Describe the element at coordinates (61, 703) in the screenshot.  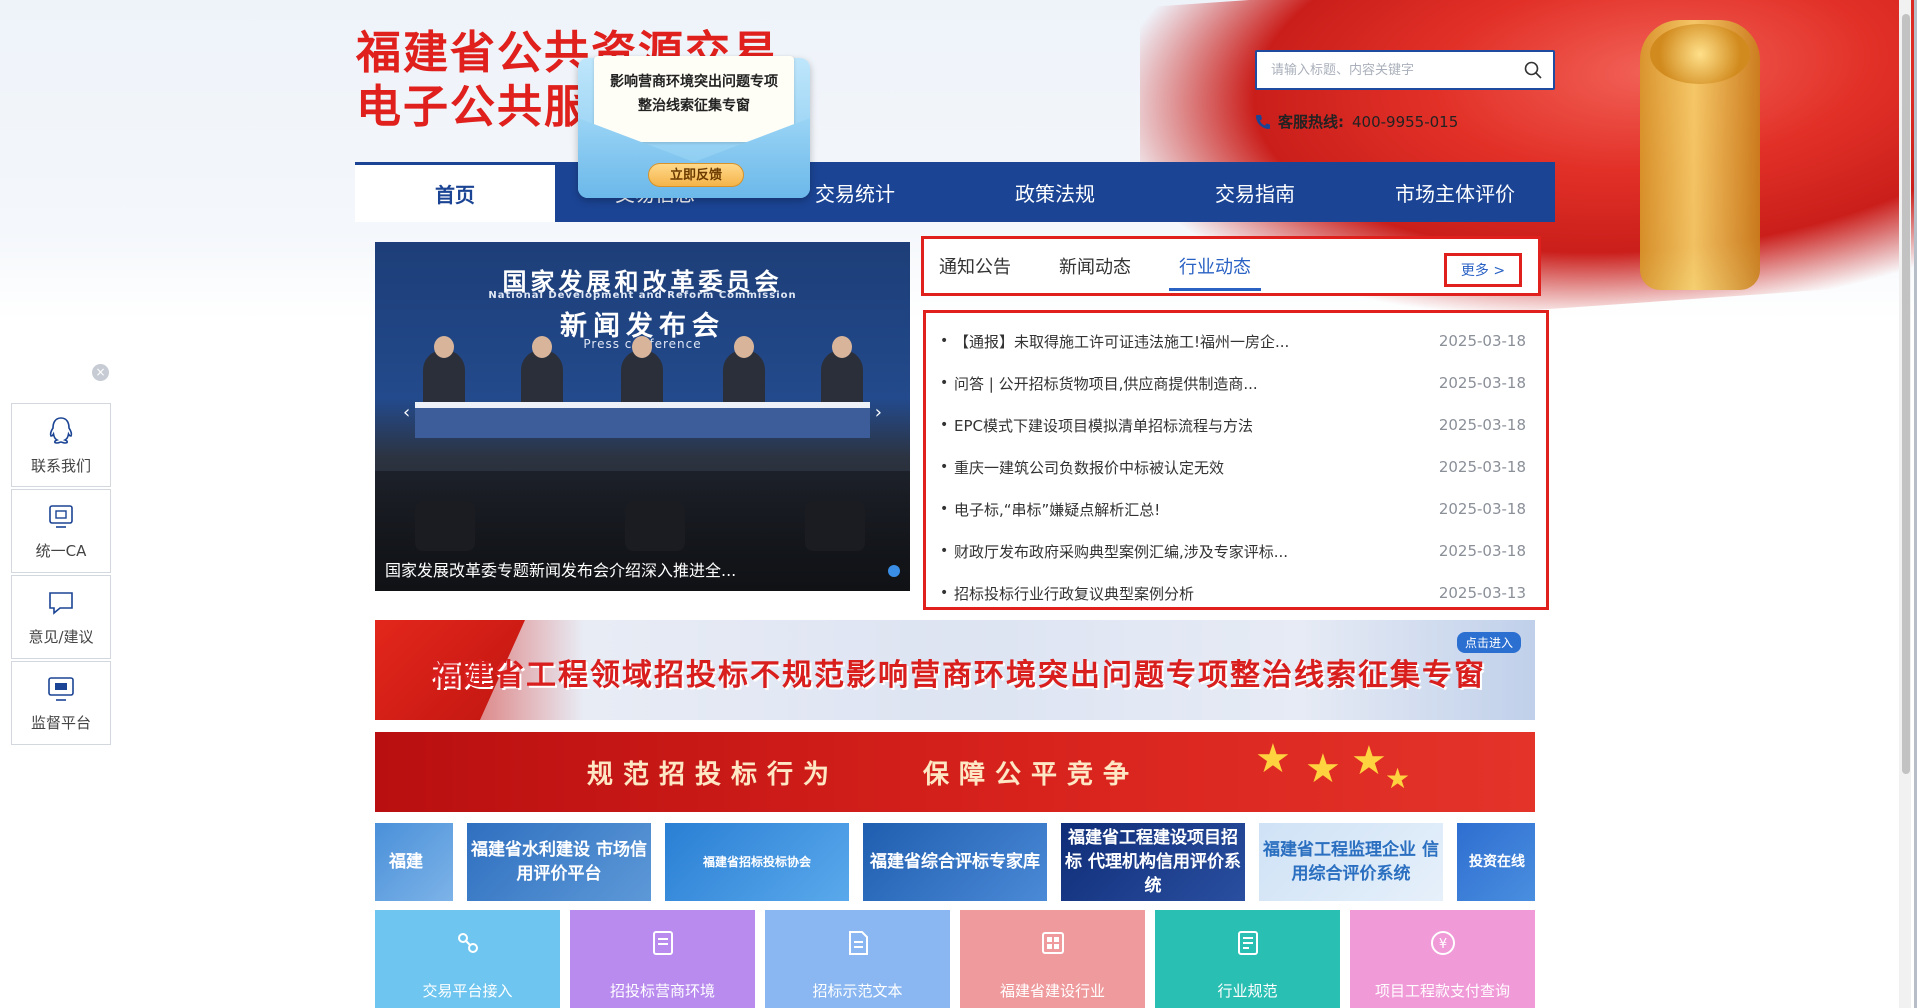
I see `side-item-supervision: 监督平台` at that location.